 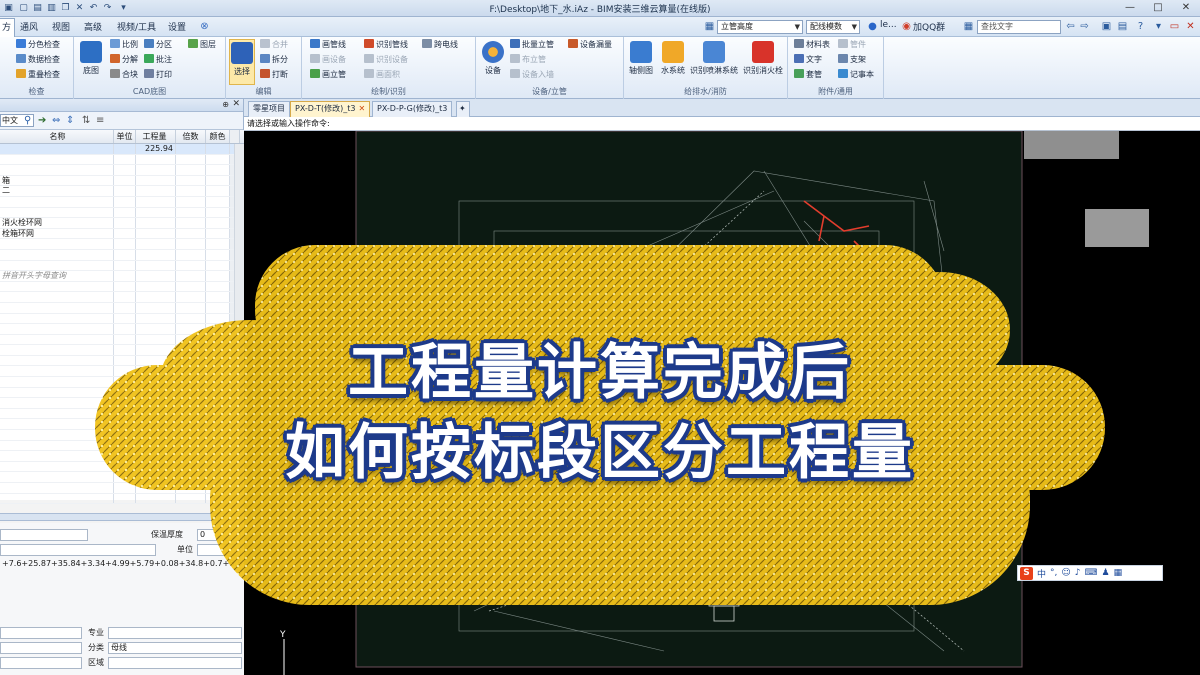 I want to click on col-quantity: 工程量, so click(x=156, y=136).